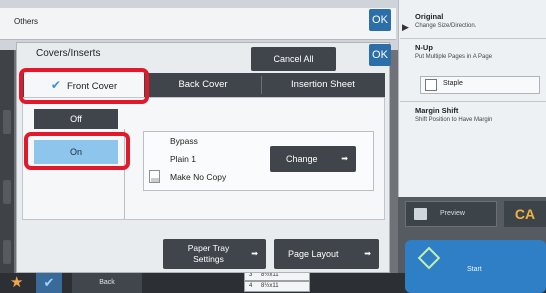 The width and height of the screenshot is (546, 293). I want to click on off-button: Off, so click(76, 119).